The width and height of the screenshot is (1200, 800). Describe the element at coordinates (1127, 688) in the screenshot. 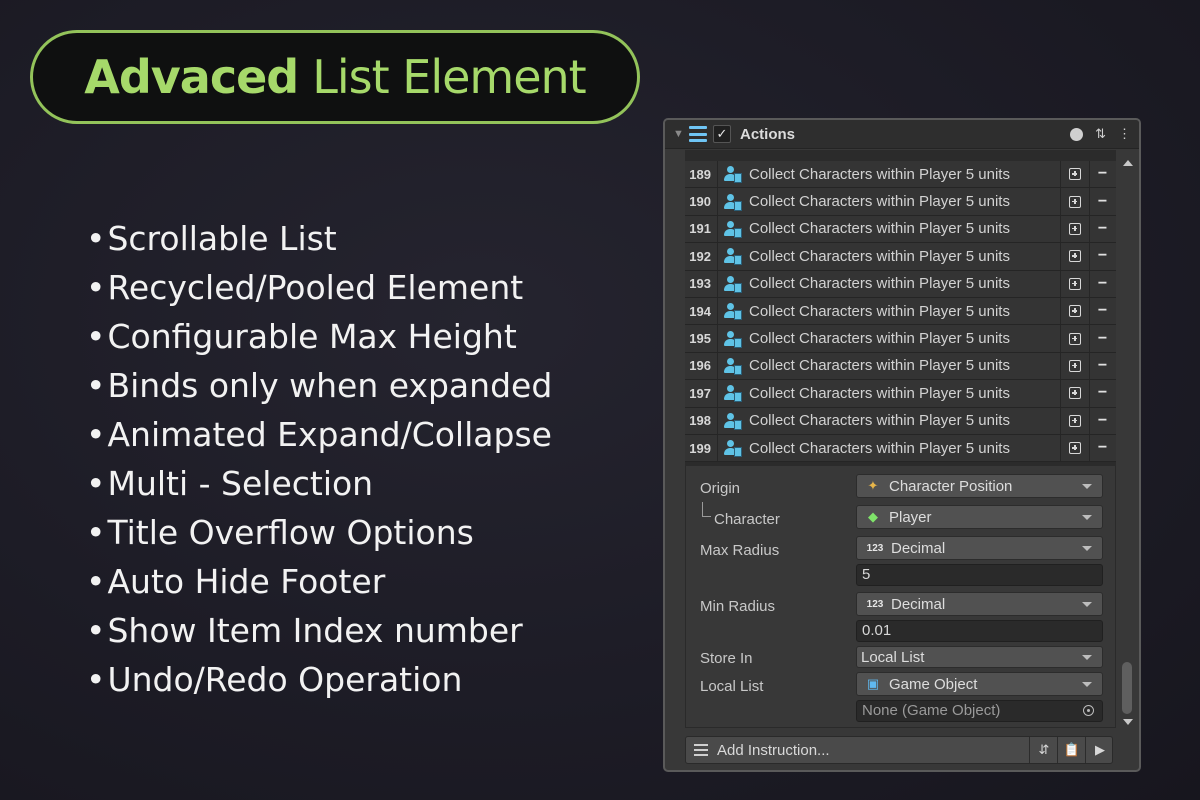

I see `scrollbar-thumb` at that location.